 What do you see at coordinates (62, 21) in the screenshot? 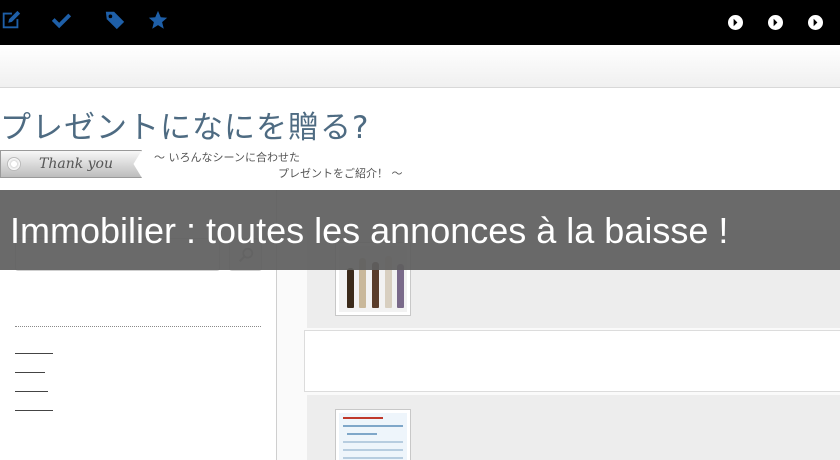
I see `check-icon` at bounding box center [62, 21].